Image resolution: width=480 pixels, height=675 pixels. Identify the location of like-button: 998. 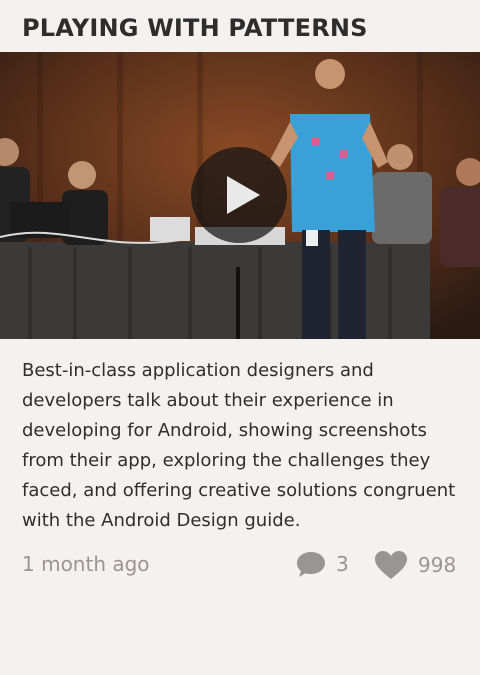
(415, 565).